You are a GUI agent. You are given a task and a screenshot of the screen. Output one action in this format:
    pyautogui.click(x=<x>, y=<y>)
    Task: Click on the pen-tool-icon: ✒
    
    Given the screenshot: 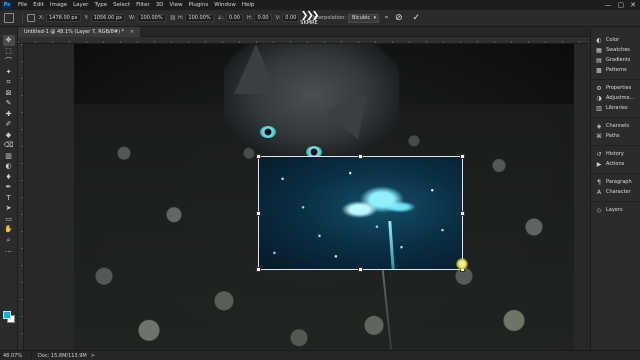 What is the action you would take?
    pyautogui.click(x=9, y=187)
    